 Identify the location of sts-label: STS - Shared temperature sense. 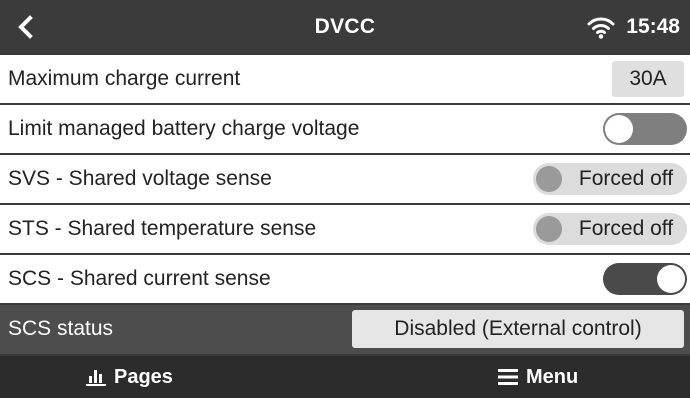
(162, 228).